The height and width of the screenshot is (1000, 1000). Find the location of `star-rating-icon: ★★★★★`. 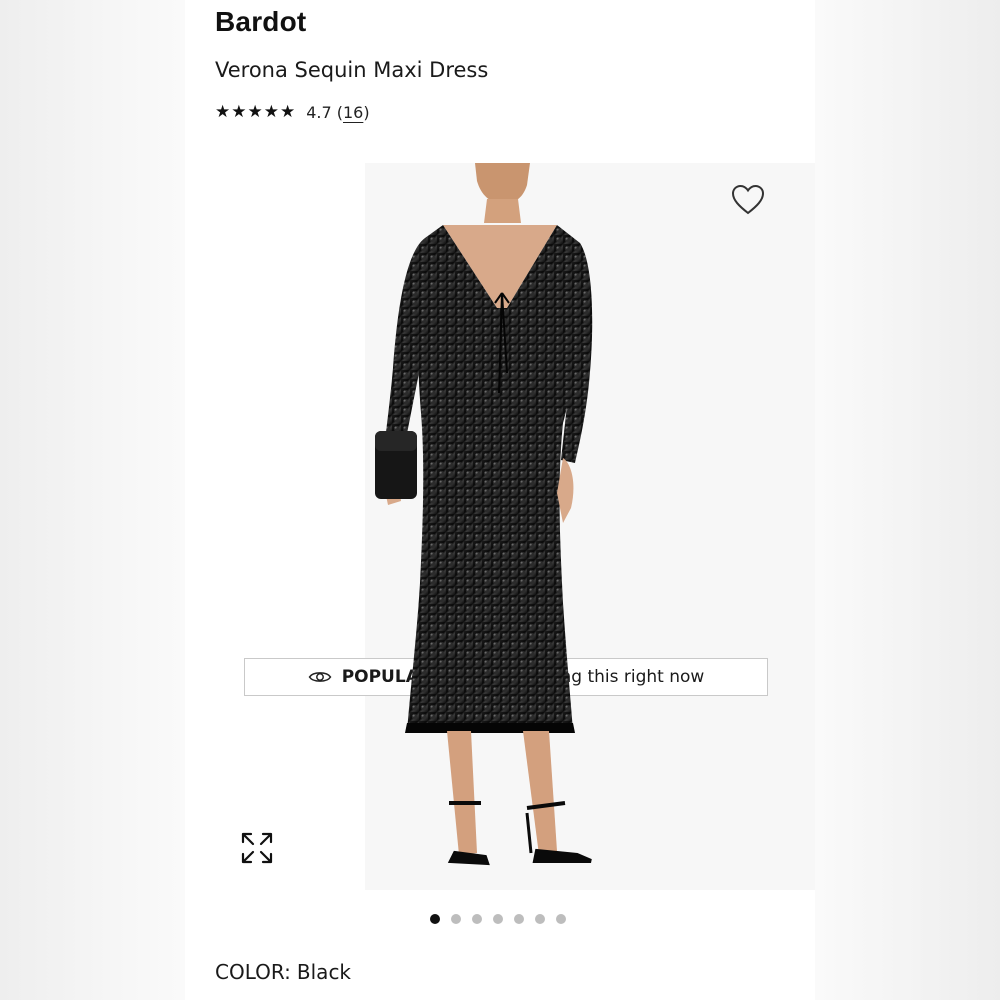

star-rating-icon: ★★★★★ is located at coordinates (256, 112).